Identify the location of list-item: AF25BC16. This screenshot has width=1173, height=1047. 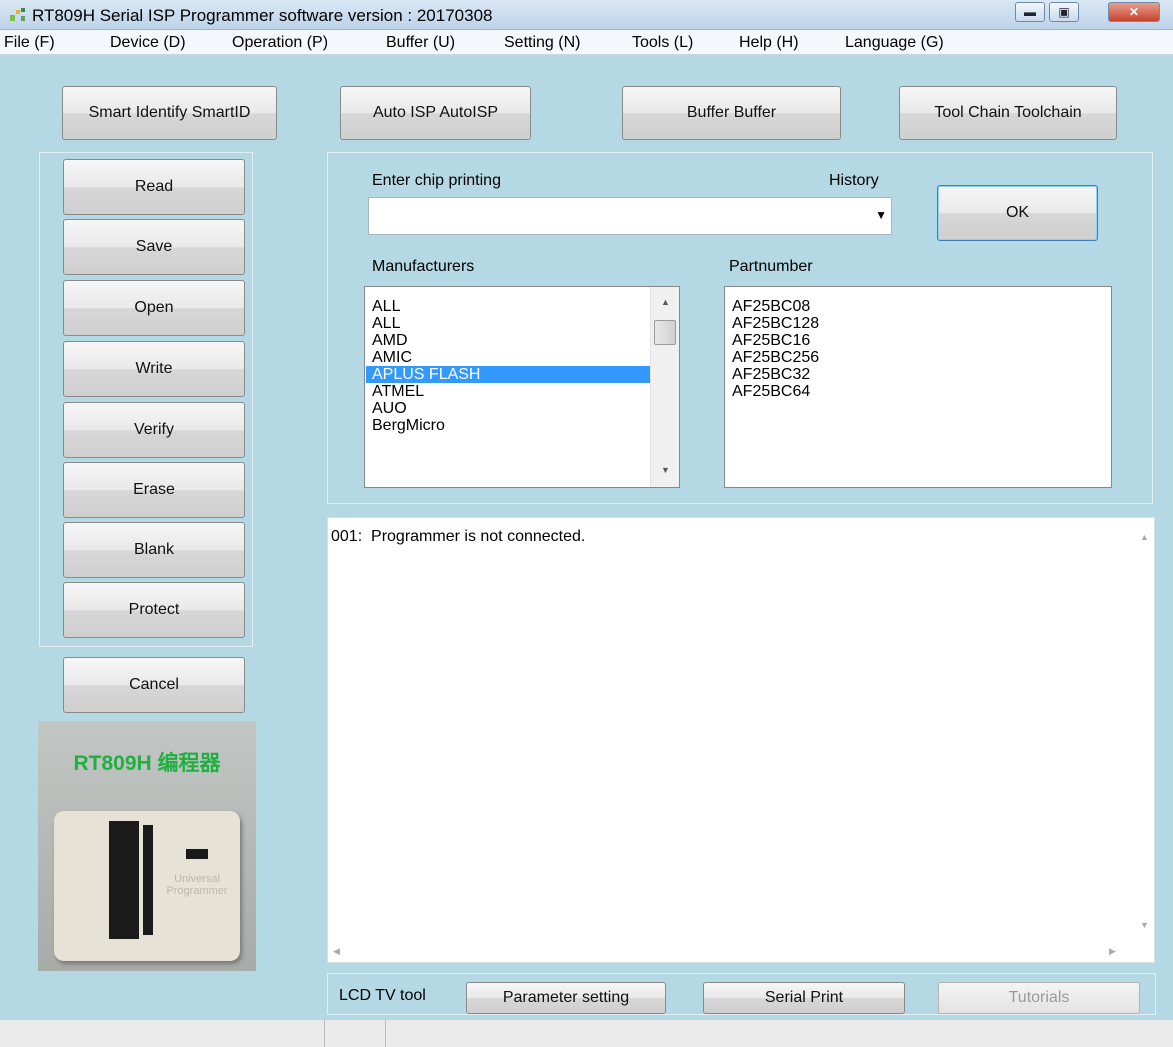
(918, 340).